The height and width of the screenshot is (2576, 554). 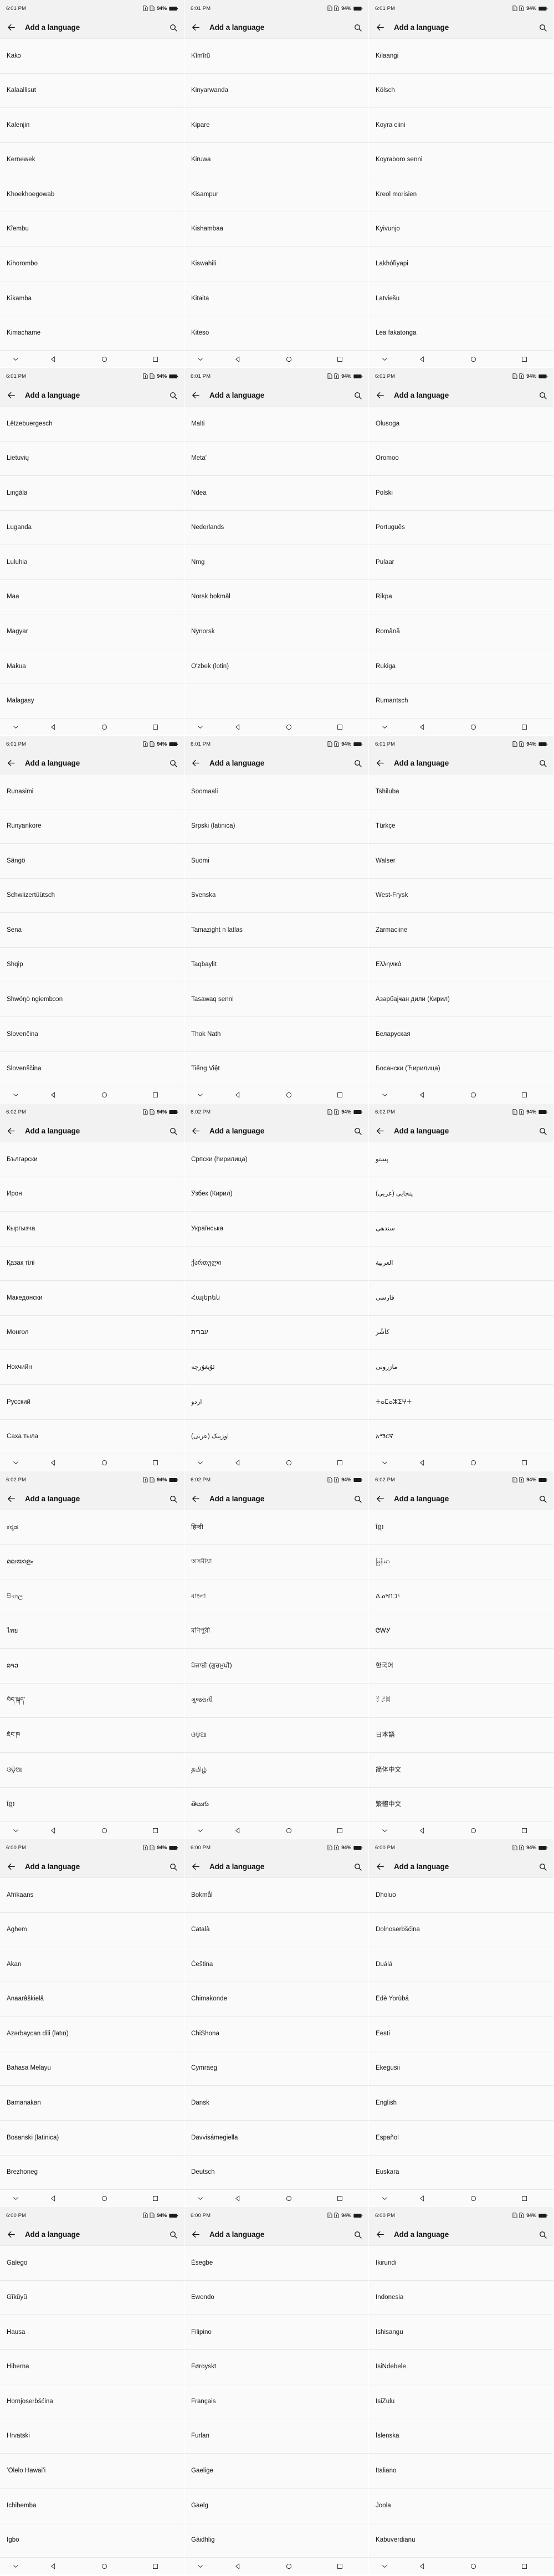 What do you see at coordinates (92, 2471) in the screenshot?
I see `language-list-item: ʻŌlelo Hawaiʻi` at bounding box center [92, 2471].